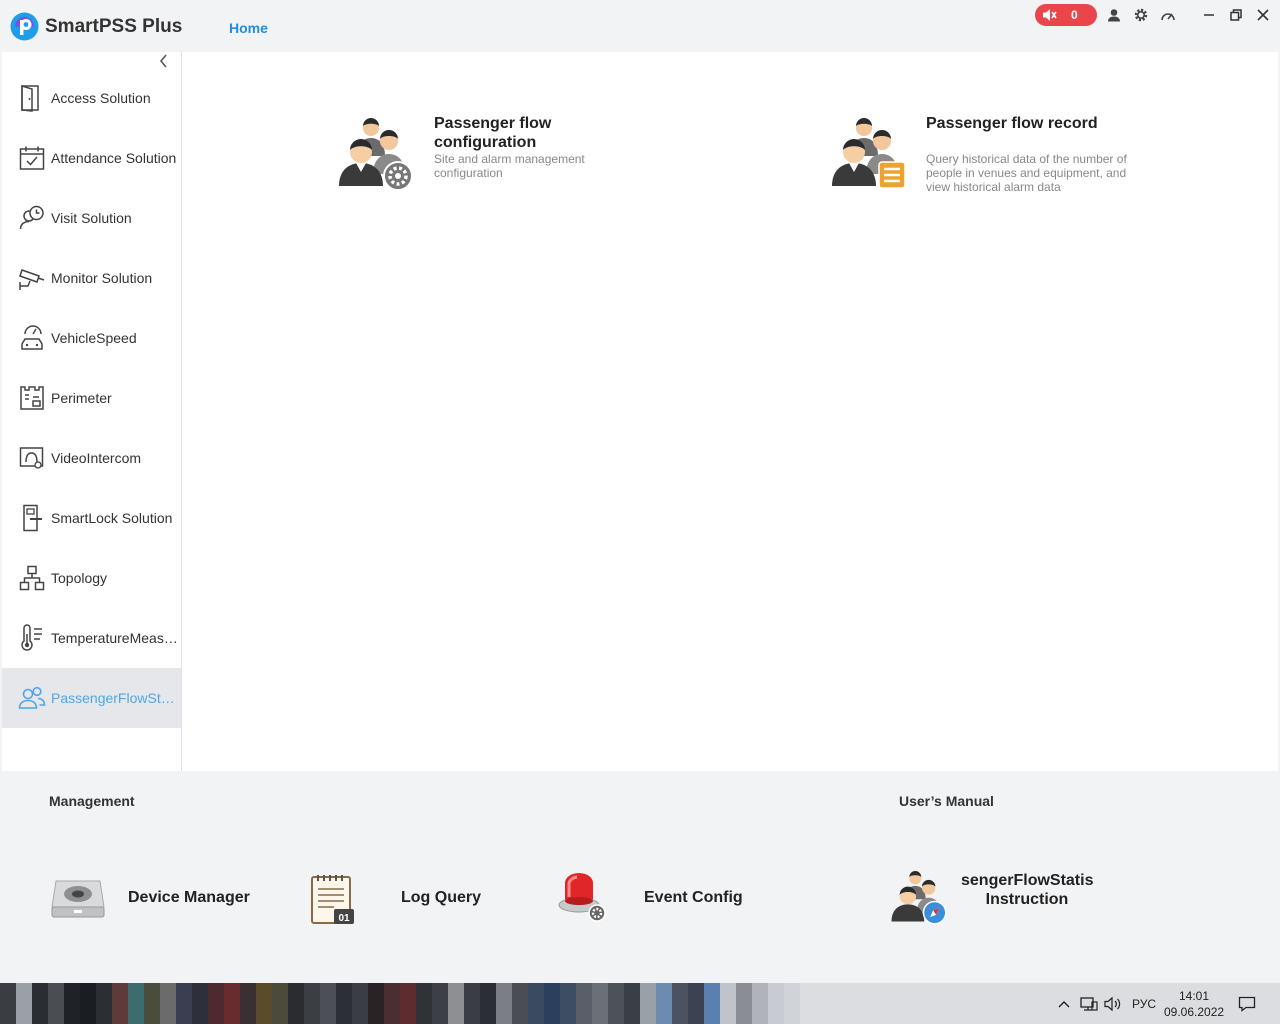 Image resolution: width=1280 pixels, height=1024 pixels. I want to click on sidebar-item-access-solution: Access Solution, so click(91, 98).